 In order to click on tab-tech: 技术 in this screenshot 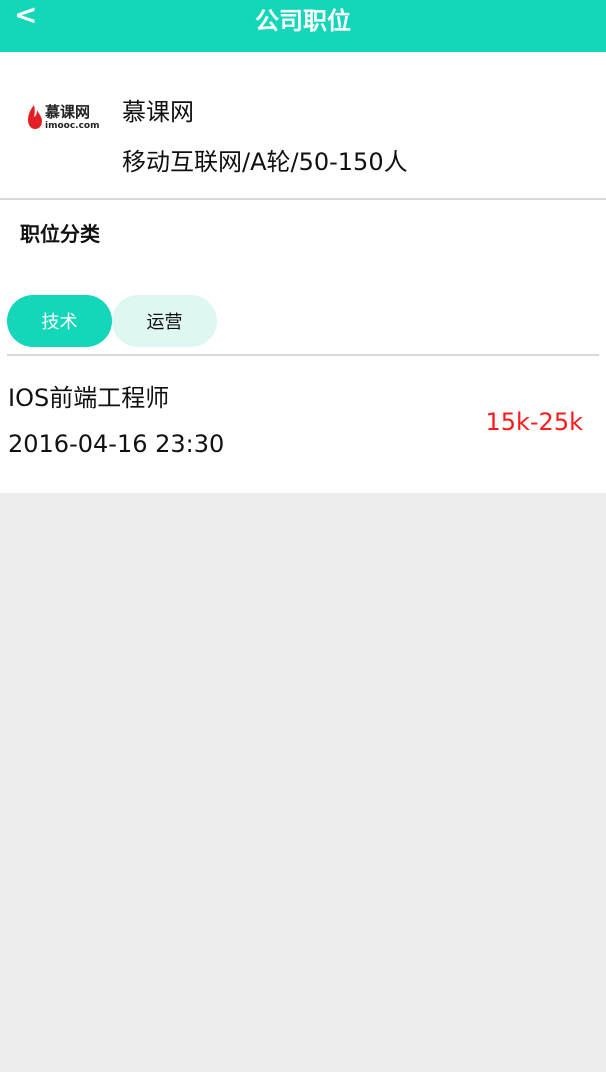, I will do `click(59, 321)`.